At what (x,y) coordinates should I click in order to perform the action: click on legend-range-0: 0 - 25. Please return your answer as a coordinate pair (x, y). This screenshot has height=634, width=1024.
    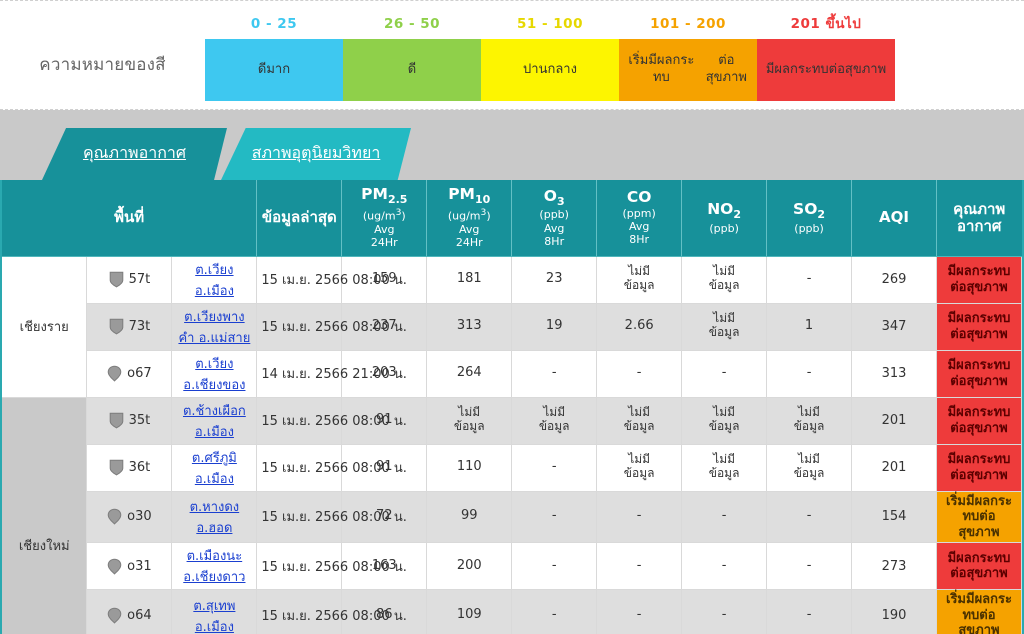
    Looking at the image, I should click on (274, 24).